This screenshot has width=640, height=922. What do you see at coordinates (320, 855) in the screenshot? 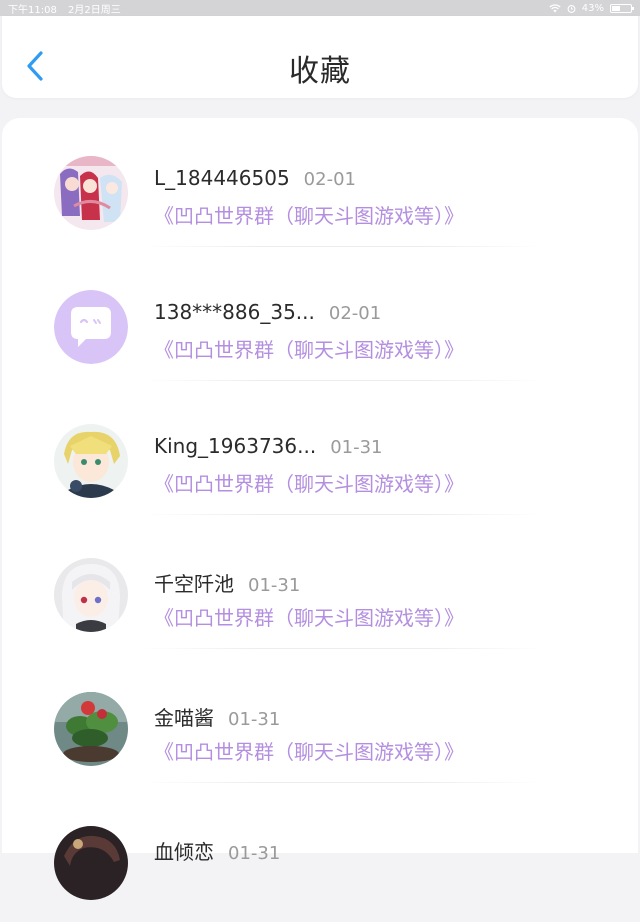
I see `favorite-item: 血倾恋 01-31` at bounding box center [320, 855].